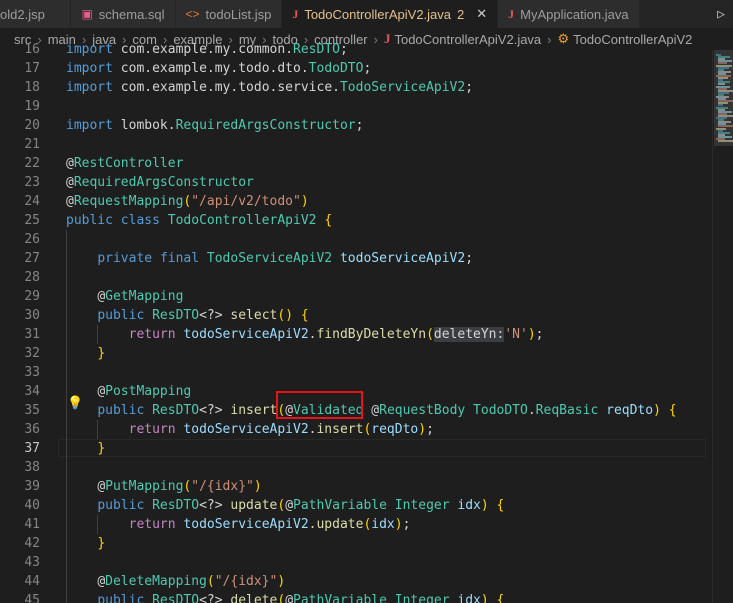  Describe the element at coordinates (32, 239) in the screenshot. I see `line-number: 26` at that location.